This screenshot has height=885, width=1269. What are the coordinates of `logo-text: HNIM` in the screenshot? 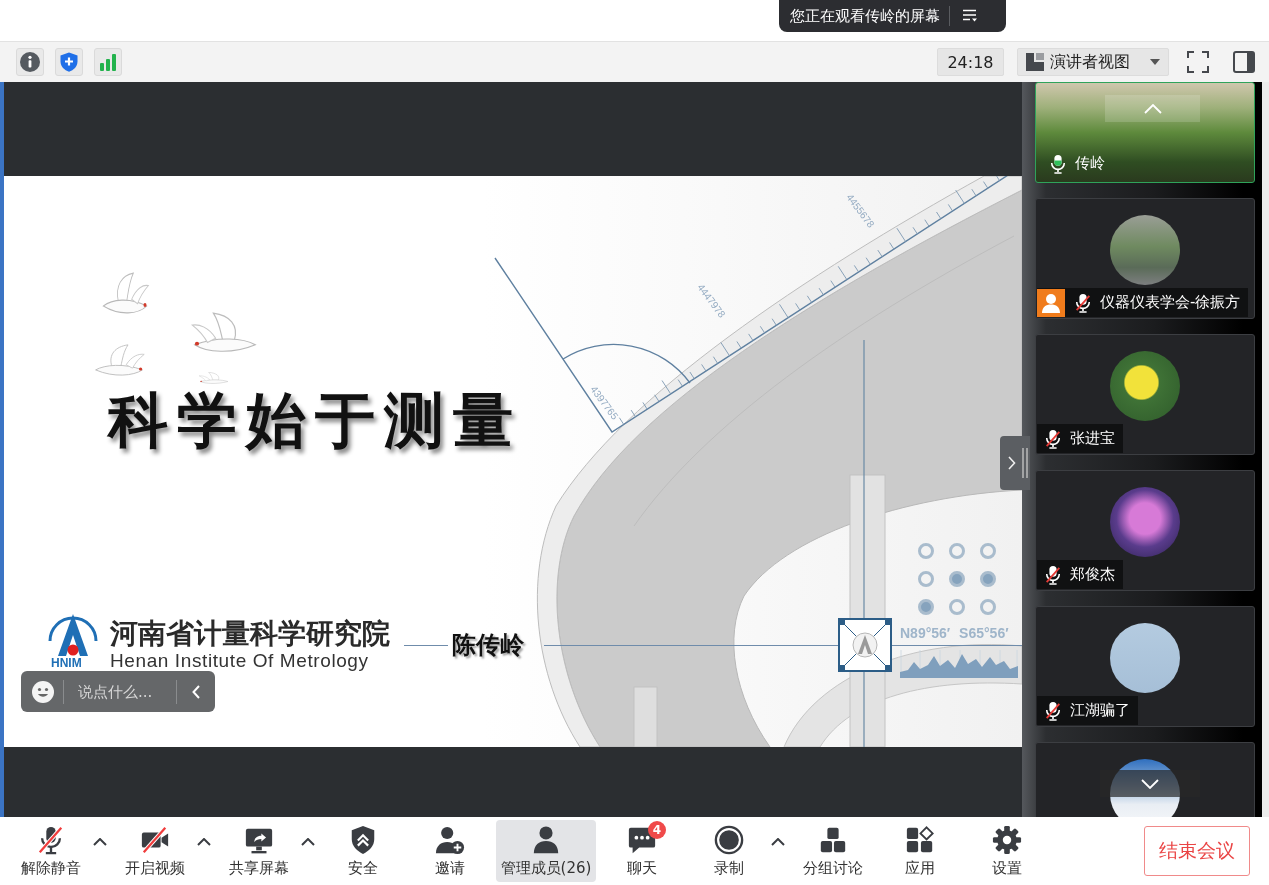 It's located at (66, 663).